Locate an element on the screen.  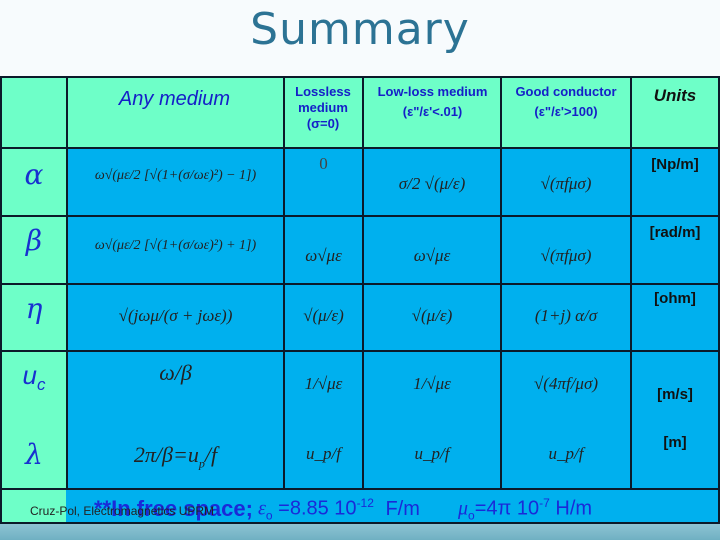
formula-uc-lossless: 1/√με is located at coordinates (323, 383).